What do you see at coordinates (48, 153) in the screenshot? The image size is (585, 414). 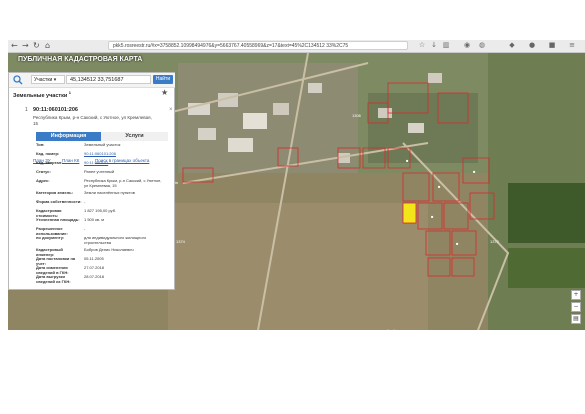 I see `detail-key: Кад. номер:` at bounding box center [48, 153].